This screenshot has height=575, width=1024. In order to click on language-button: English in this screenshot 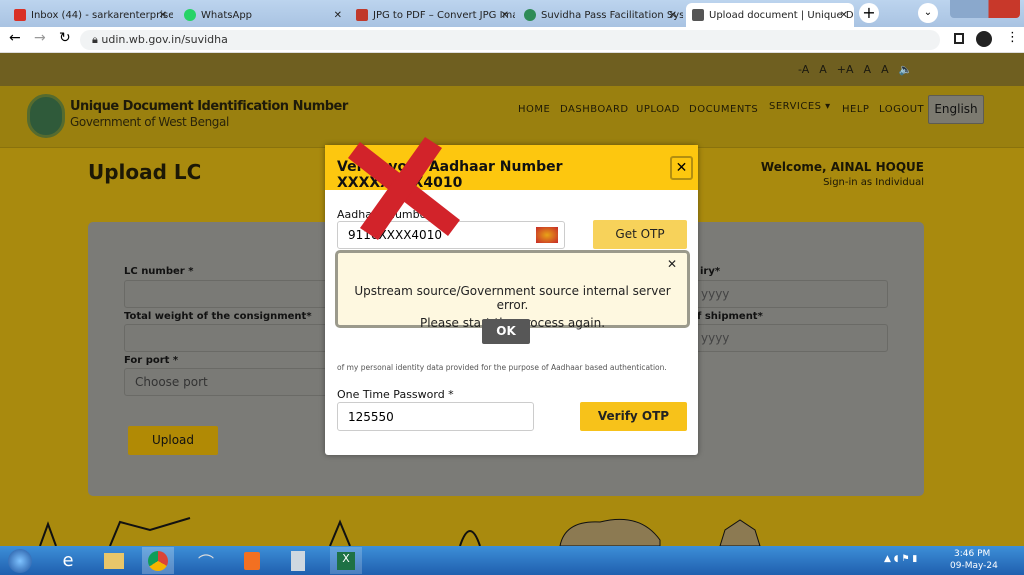, I will do `click(956, 109)`.